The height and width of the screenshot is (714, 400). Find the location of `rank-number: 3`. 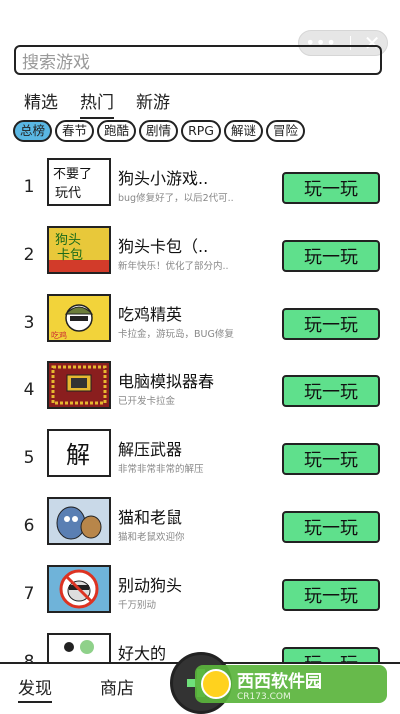

rank-number: 3 is located at coordinates (29, 322).